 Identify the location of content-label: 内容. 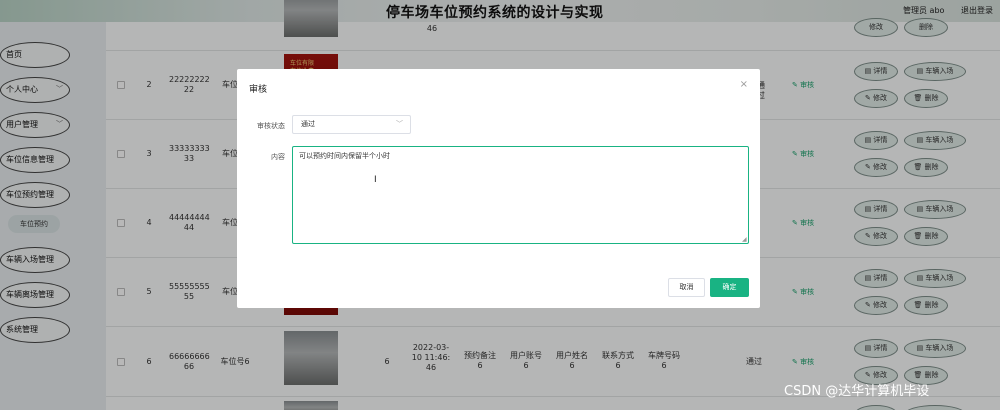
(278, 157).